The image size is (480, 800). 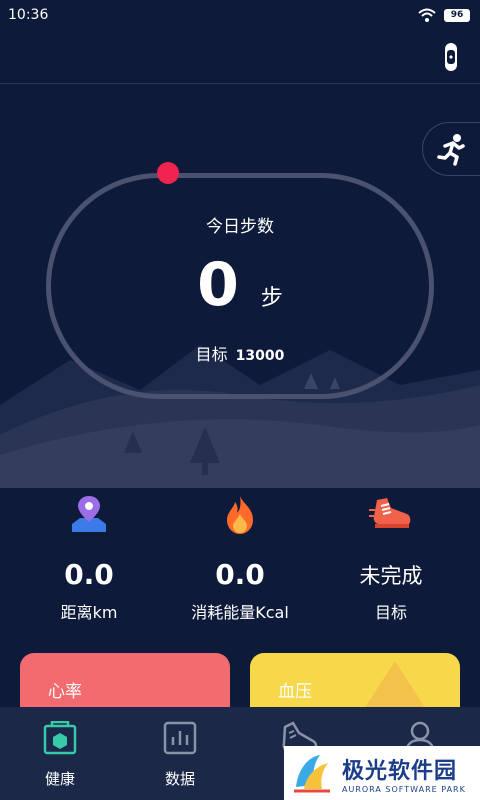 I want to click on status-bar: 10:36 96, so click(x=240, y=15).